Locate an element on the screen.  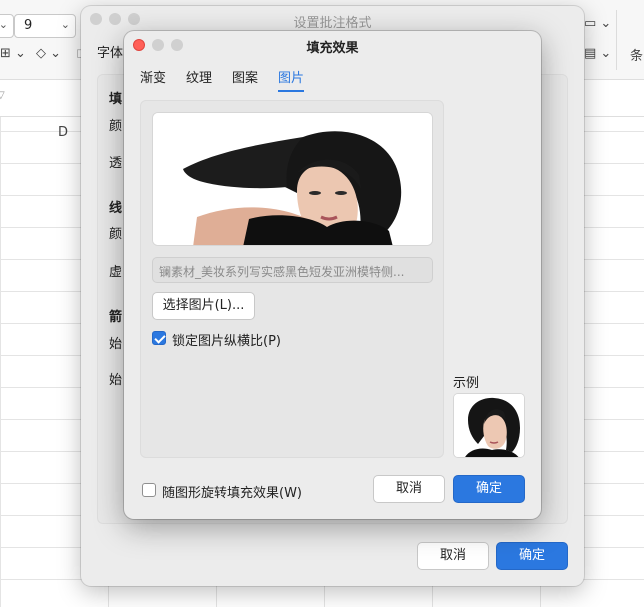
borders-icon: ⊞ ⌄ is located at coordinates (13, 53).